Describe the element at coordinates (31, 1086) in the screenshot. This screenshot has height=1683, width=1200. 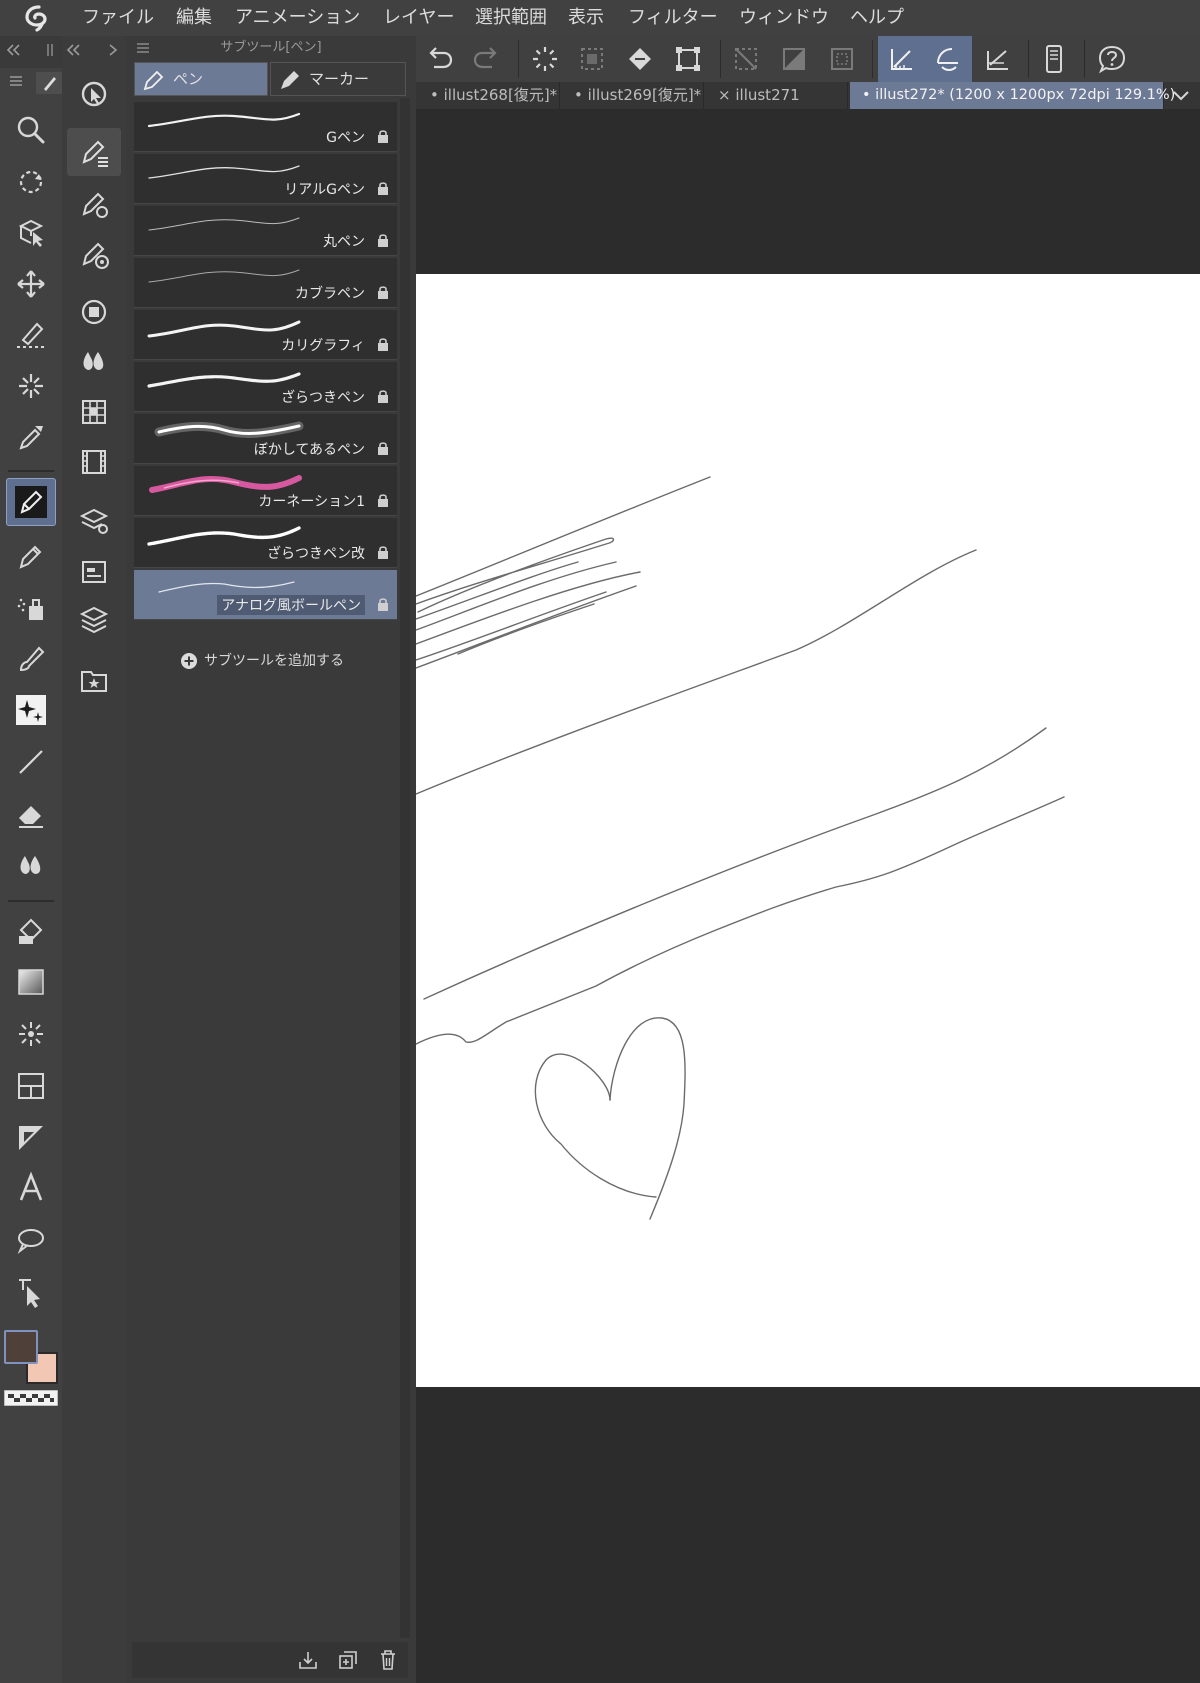
I see `frame-border-icon` at that location.